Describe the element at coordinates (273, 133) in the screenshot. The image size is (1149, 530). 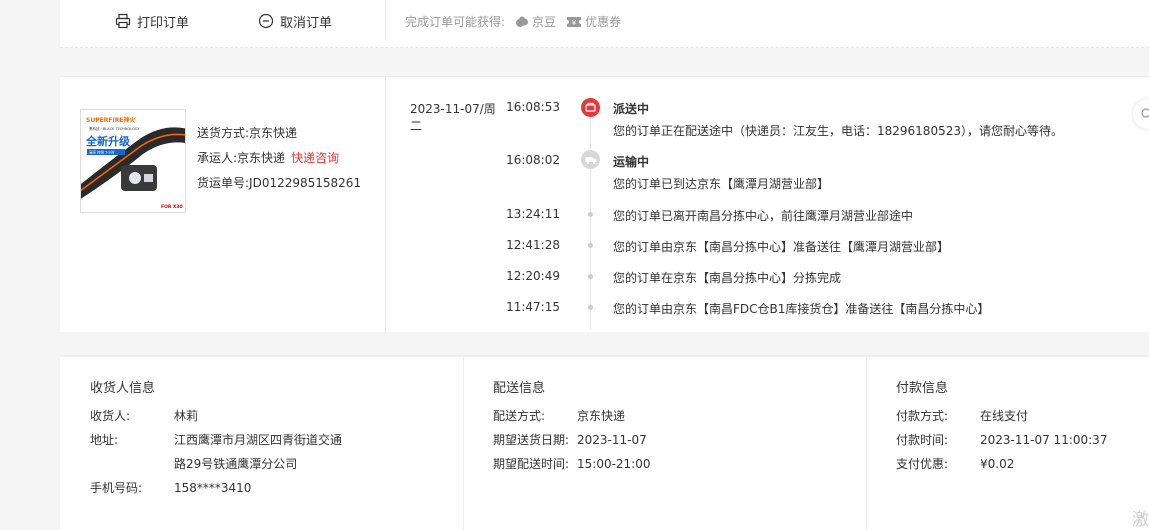
I see `shipment-method-value: 京东快递` at that location.